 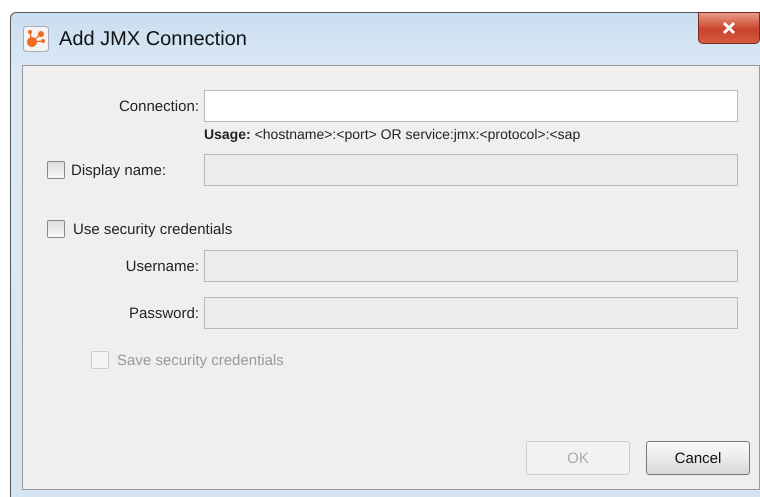 I want to click on app-icon, so click(x=36, y=39).